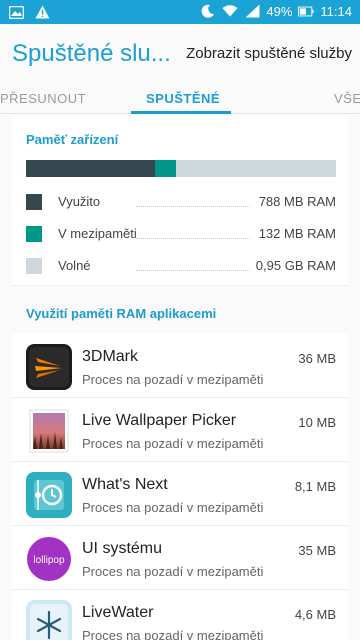 The height and width of the screenshot is (640, 360). Describe the element at coordinates (49, 495) in the screenshot. I see `whats-next-icon` at that location.